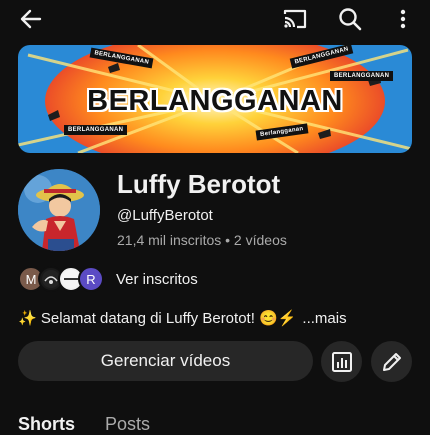 Image resolution: width=430 pixels, height=435 pixels. I want to click on analytics-icon, so click(341, 361).